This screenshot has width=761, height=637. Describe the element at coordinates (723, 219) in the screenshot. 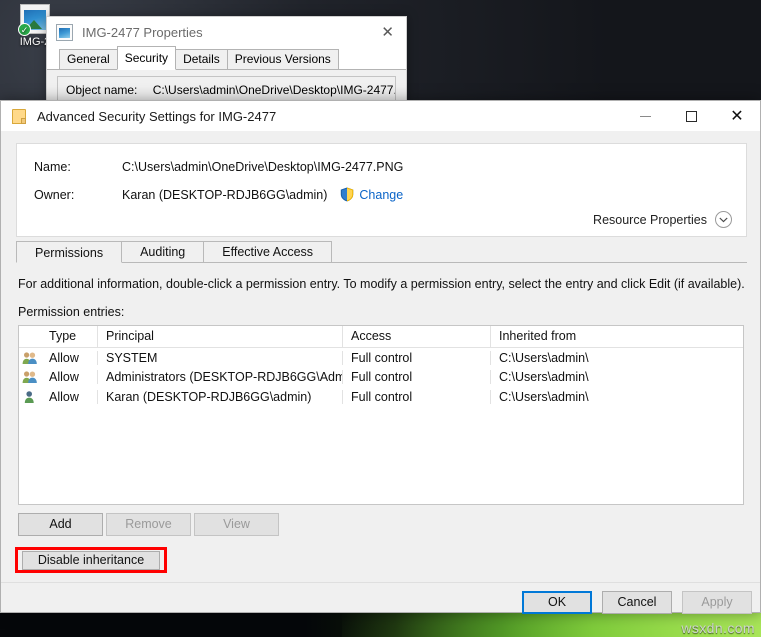

I see `chevron-down-icon` at that location.